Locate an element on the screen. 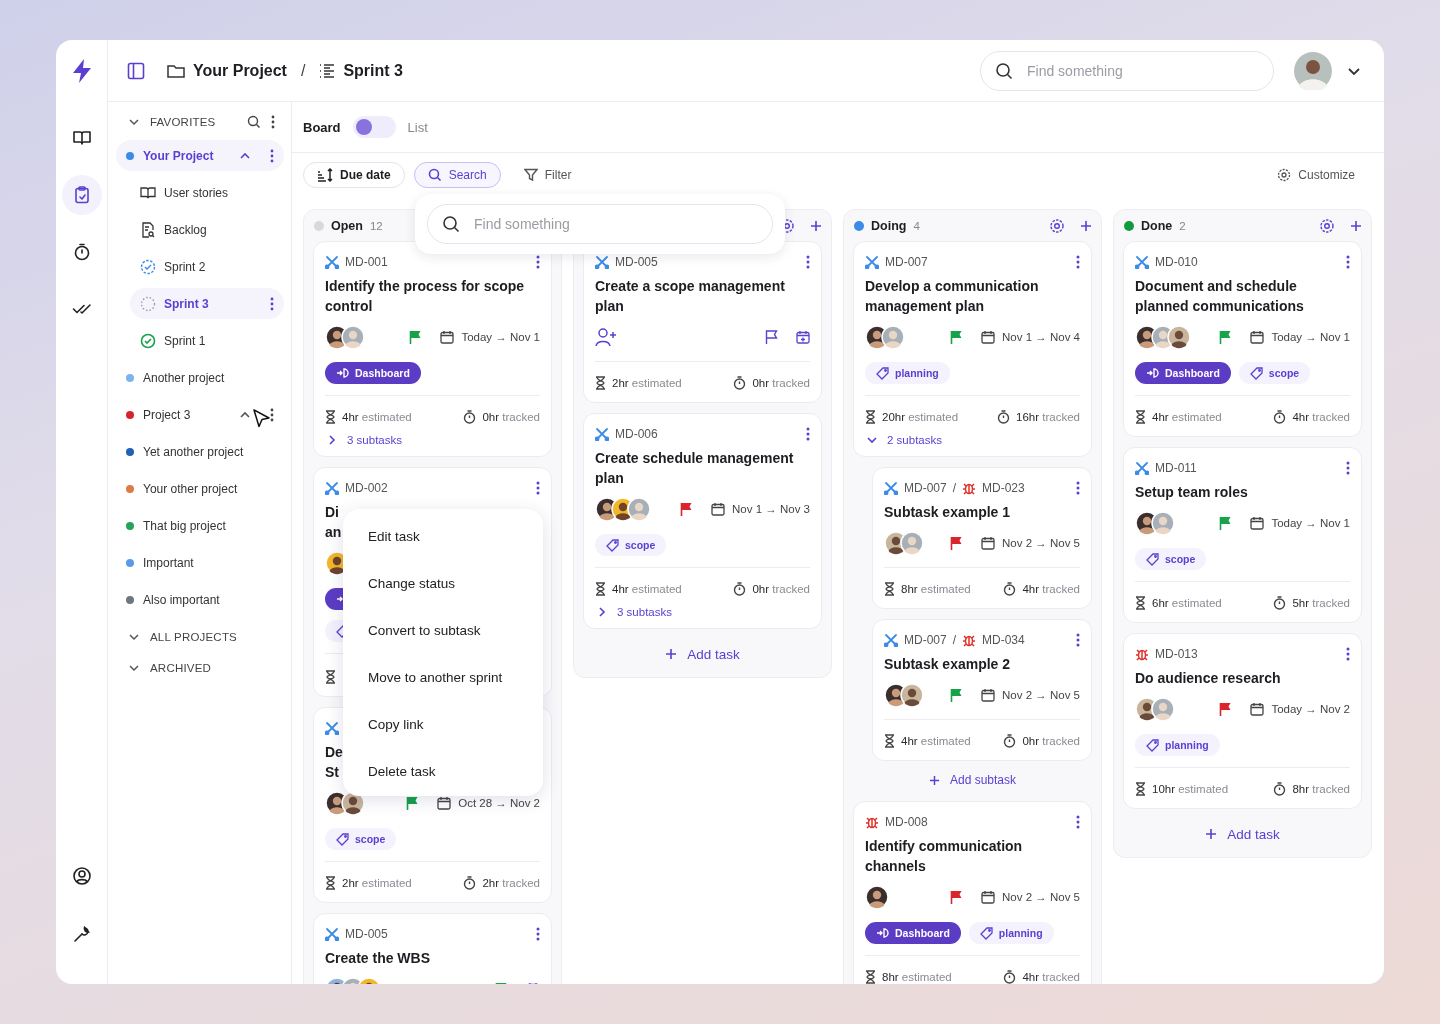 This screenshot has height=1024, width=1440. project-item: Also important is located at coordinates (200, 599).